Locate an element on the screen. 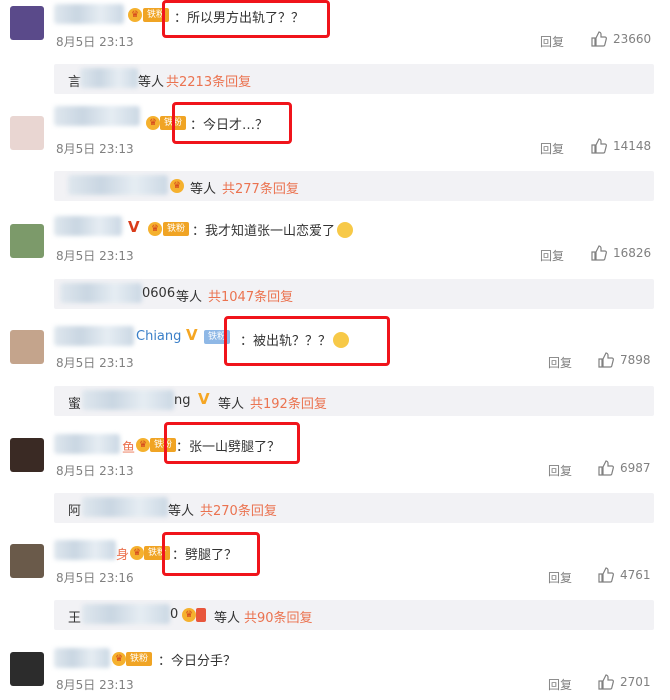 This screenshot has width=670, height=700. sub-reply-count-link: 共270条回复 is located at coordinates (238, 509).